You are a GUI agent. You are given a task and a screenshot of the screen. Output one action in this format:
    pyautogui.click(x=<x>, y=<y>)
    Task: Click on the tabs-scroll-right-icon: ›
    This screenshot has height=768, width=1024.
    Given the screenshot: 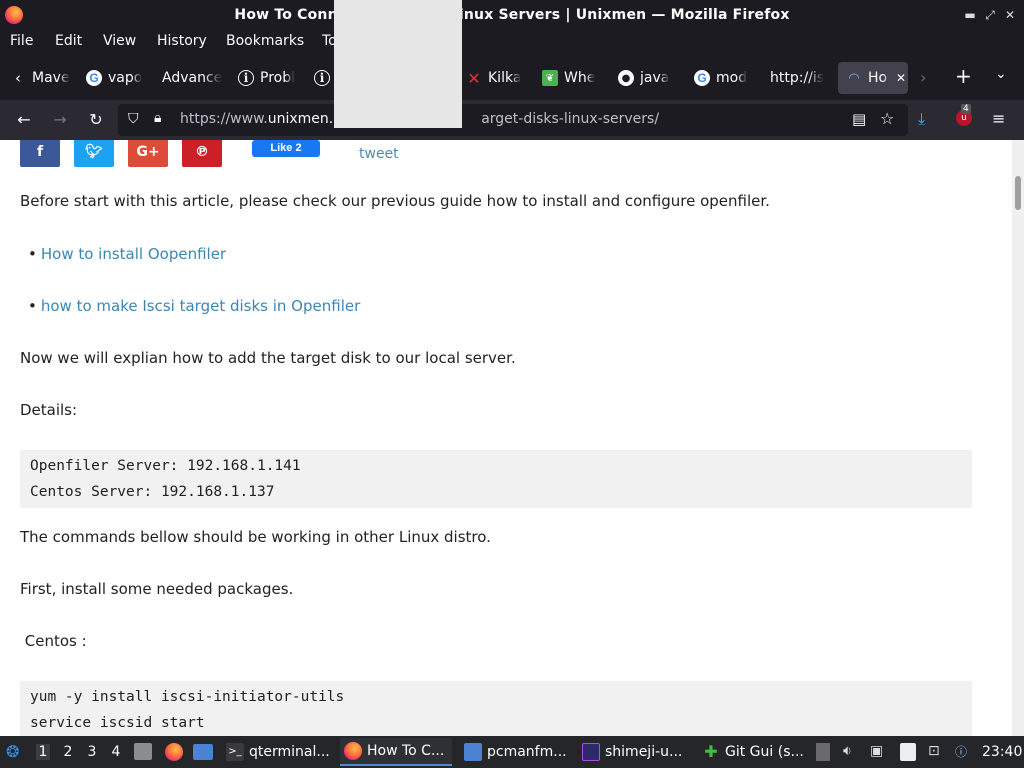 What is the action you would take?
    pyautogui.click(x=923, y=77)
    